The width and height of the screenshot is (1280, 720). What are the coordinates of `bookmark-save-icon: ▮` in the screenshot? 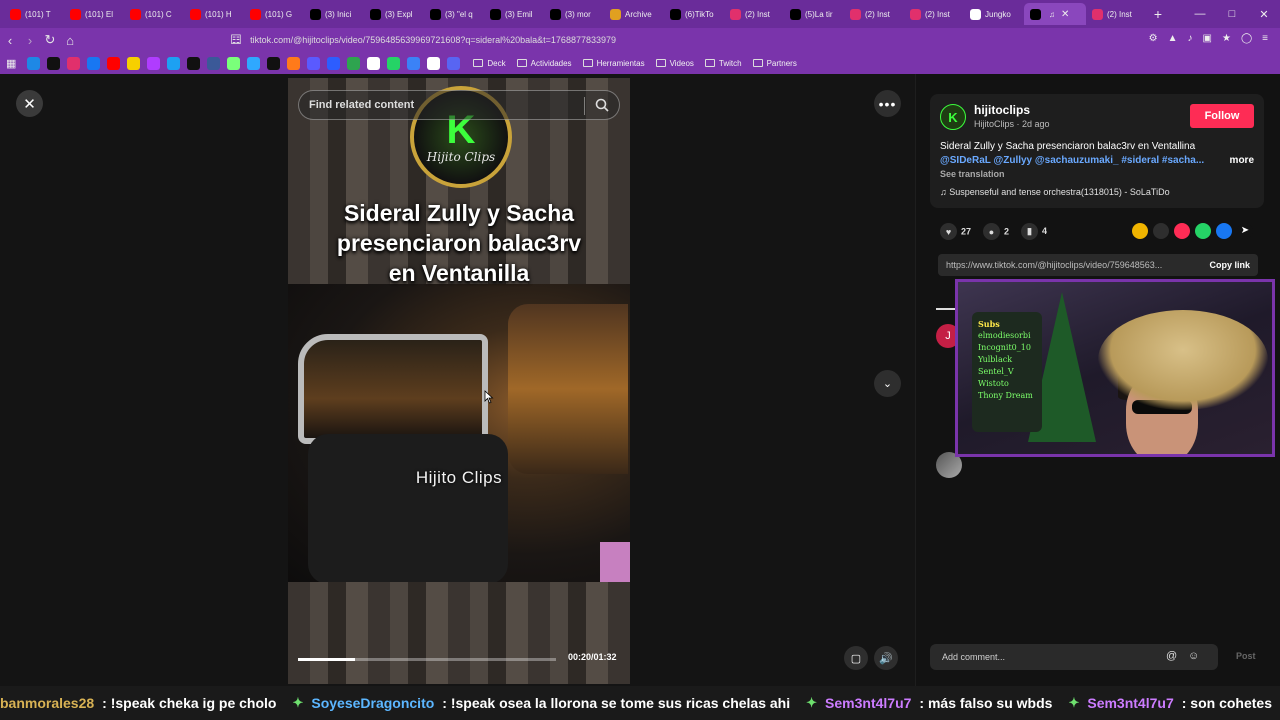 It's located at (1030, 231).